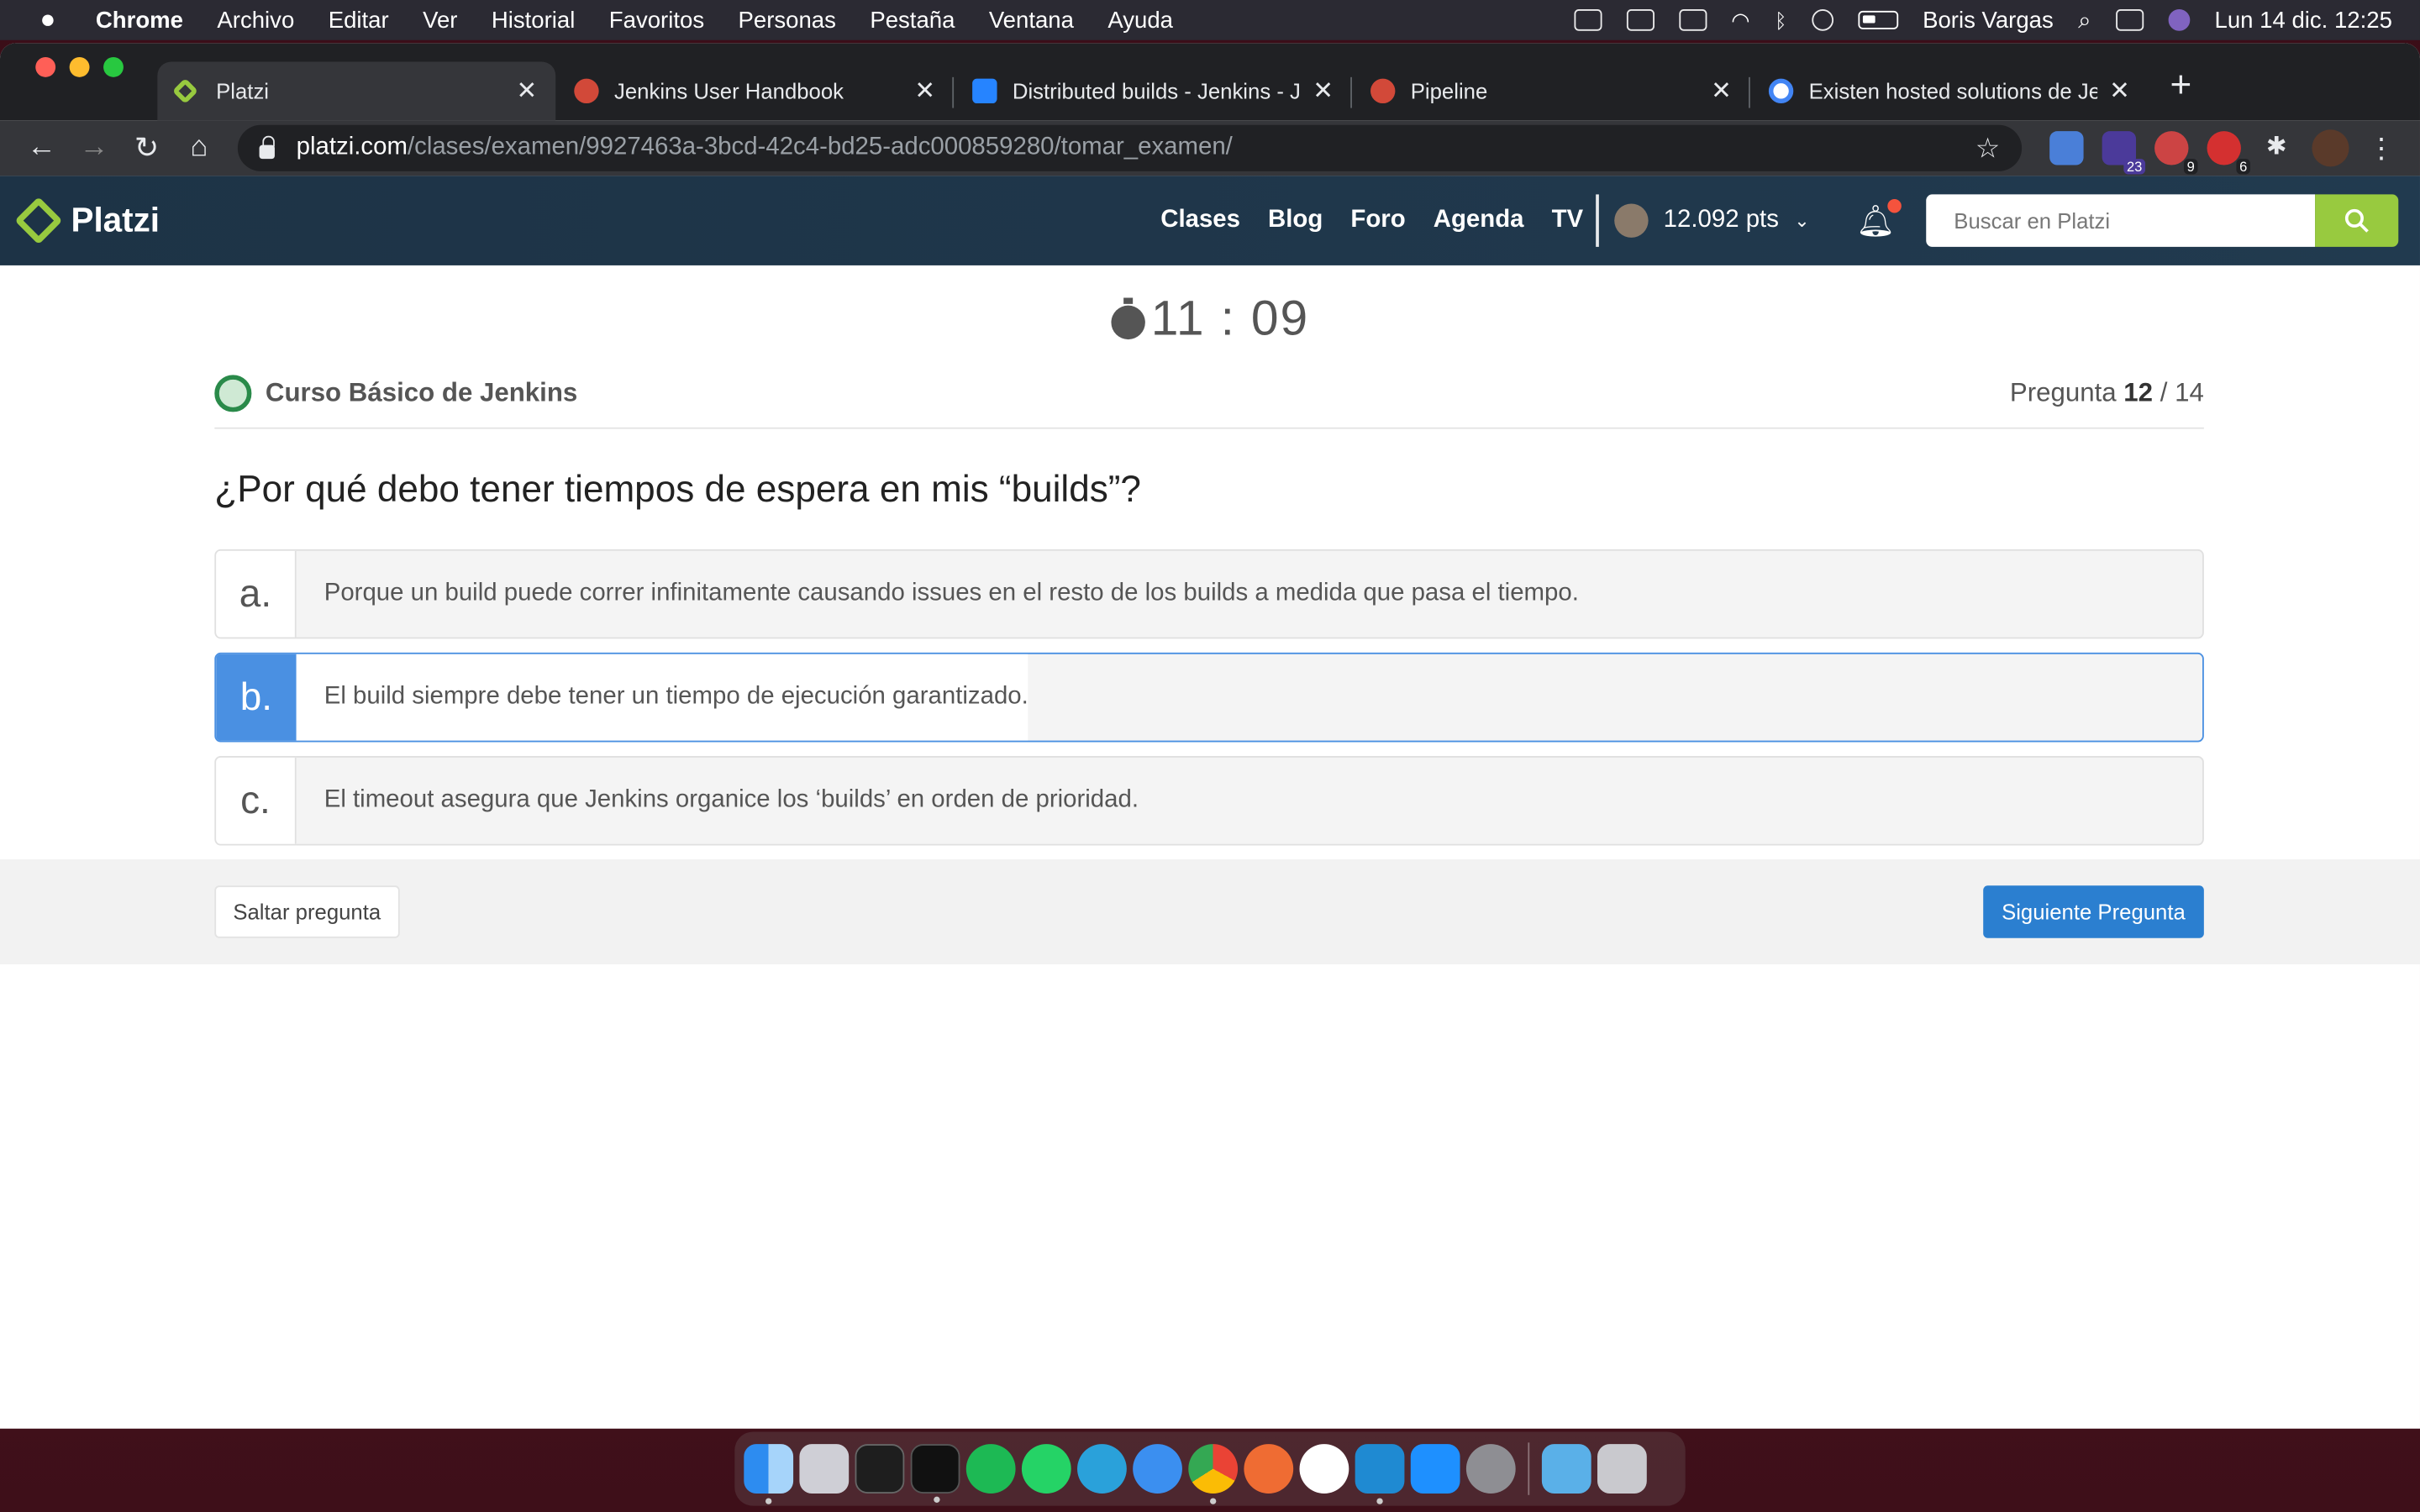  What do you see at coordinates (2107, 393) in the screenshot?
I see `question-counter: Pregunta 12 / 14` at bounding box center [2107, 393].